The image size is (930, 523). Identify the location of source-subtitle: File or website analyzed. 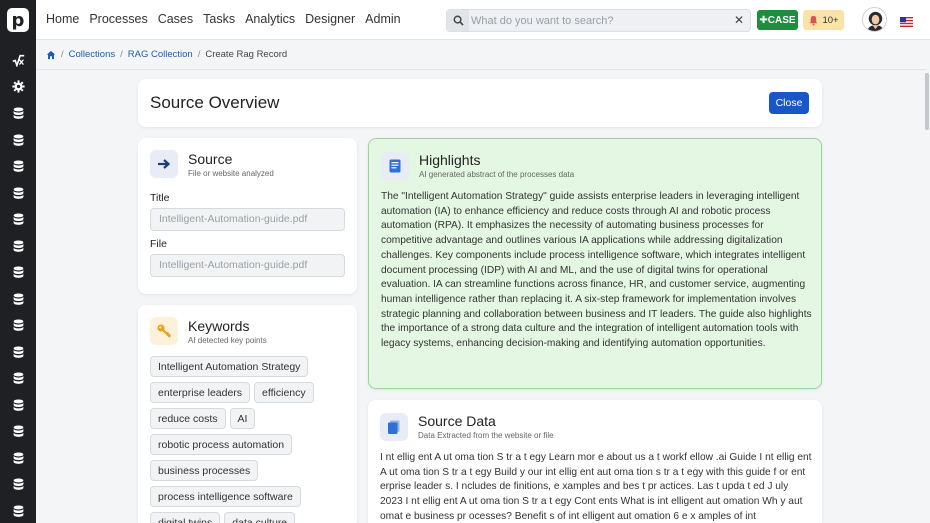
(231, 173).